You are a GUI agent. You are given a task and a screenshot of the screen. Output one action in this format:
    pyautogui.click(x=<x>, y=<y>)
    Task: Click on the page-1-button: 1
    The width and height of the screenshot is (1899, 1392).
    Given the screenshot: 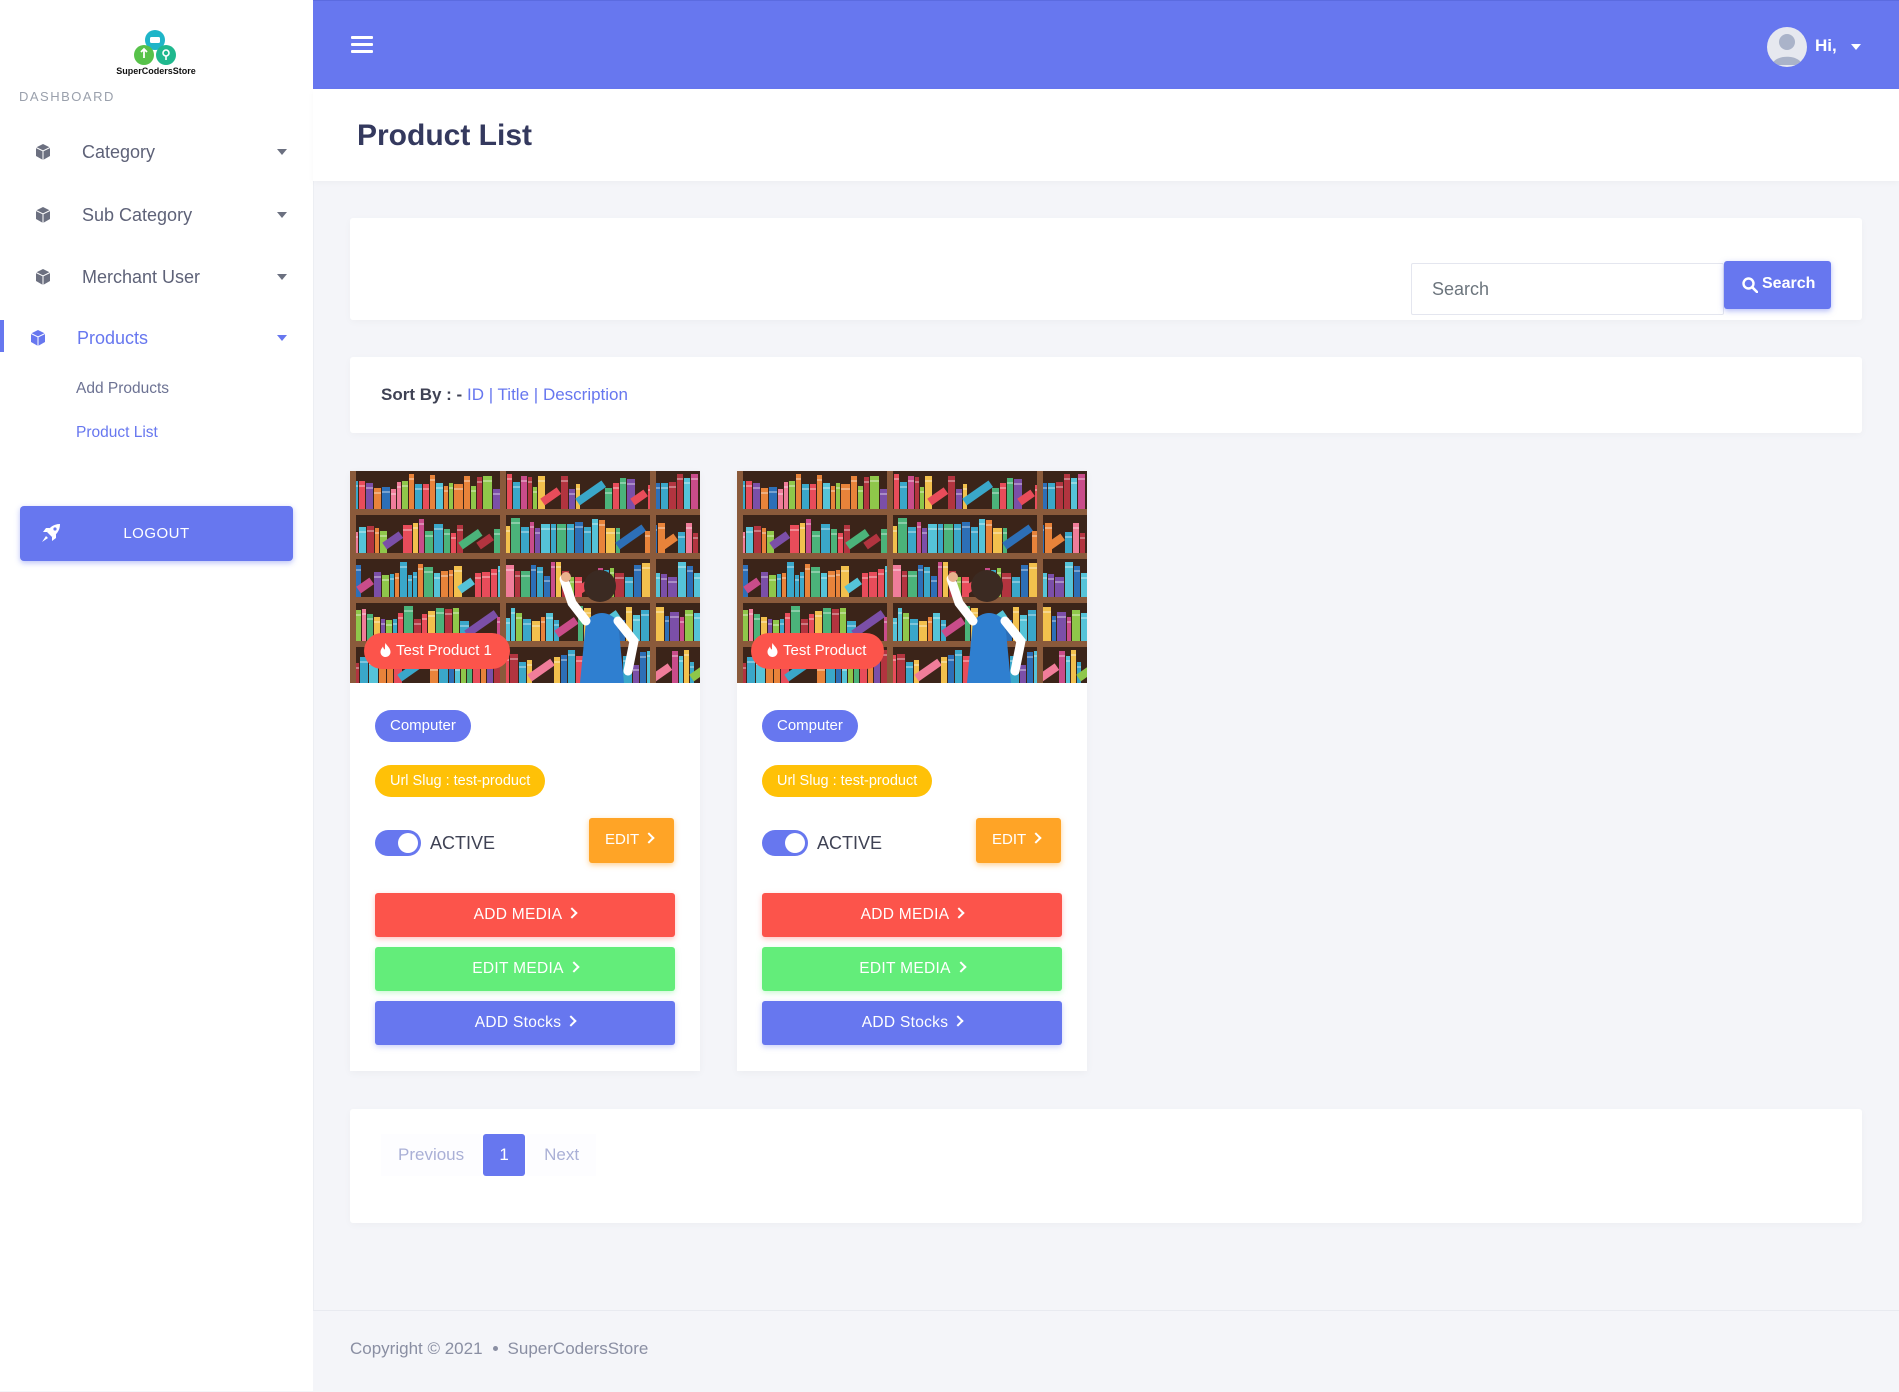 What is the action you would take?
    pyautogui.click(x=504, y=1155)
    